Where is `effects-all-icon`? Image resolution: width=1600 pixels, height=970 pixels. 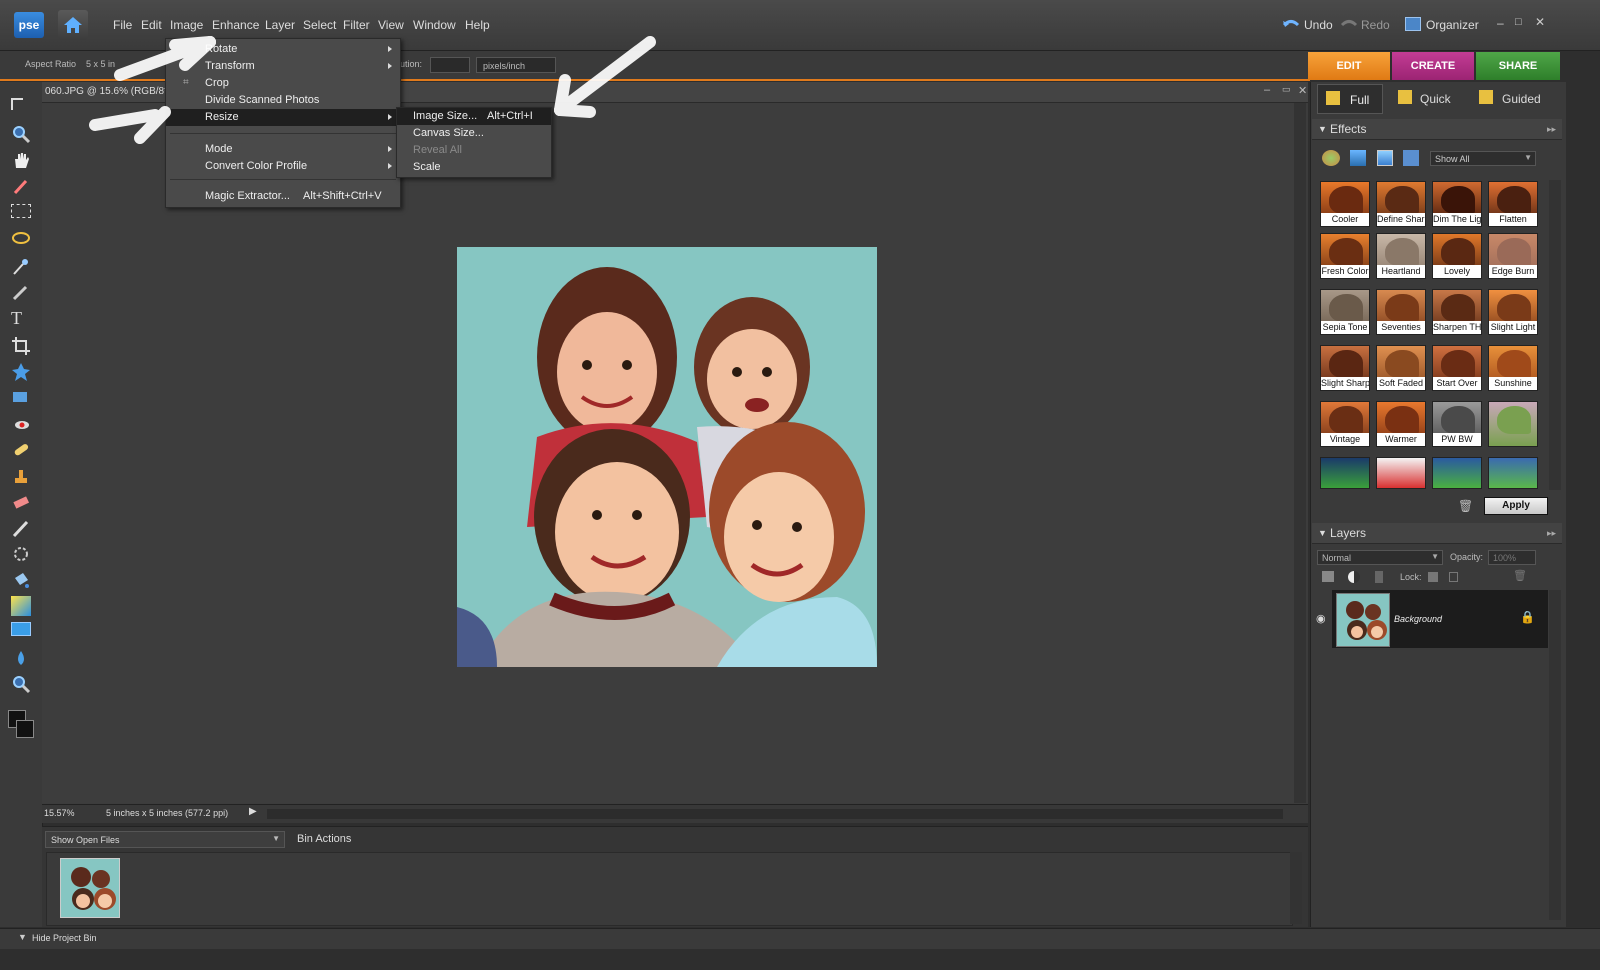 effects-all-icon is located at coordinates (1411, 158).